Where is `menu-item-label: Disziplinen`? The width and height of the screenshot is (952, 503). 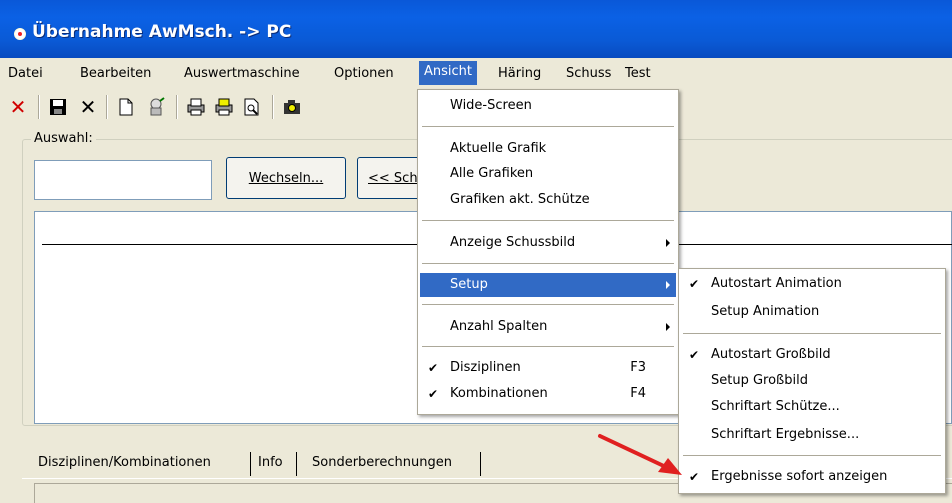
menu-item-label: Disziplinen is located at coordinates (485, 367).